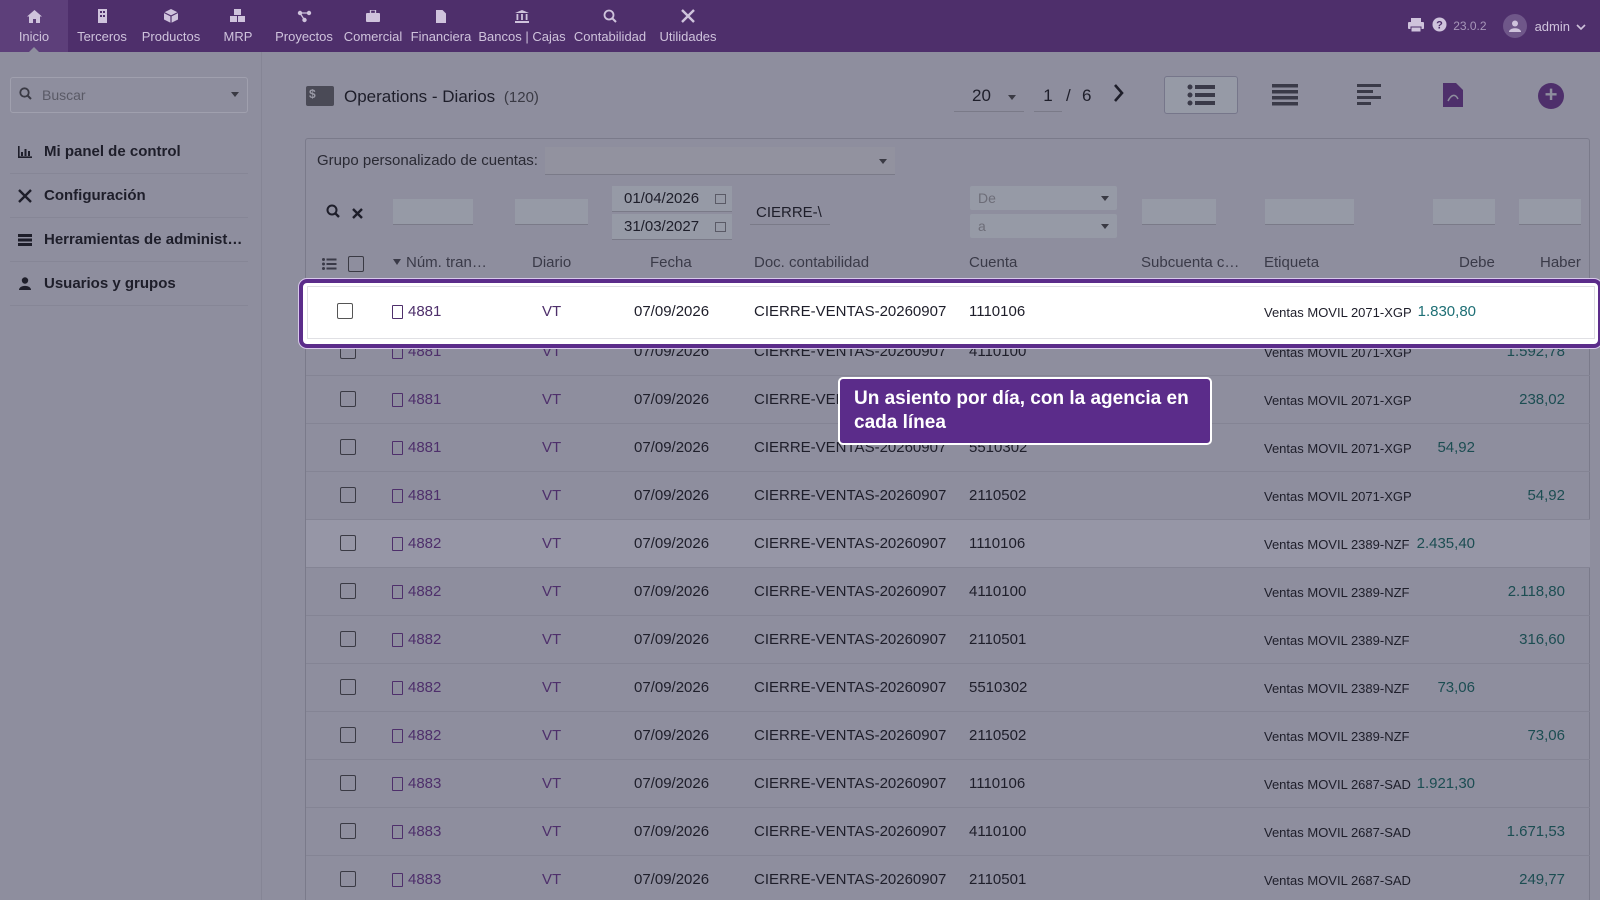 The image size is (1600, 900). What do you see at coordinates (1309, 212) in the screenshot?
I see `filter-label-input` at bounding box center [1309, 212].